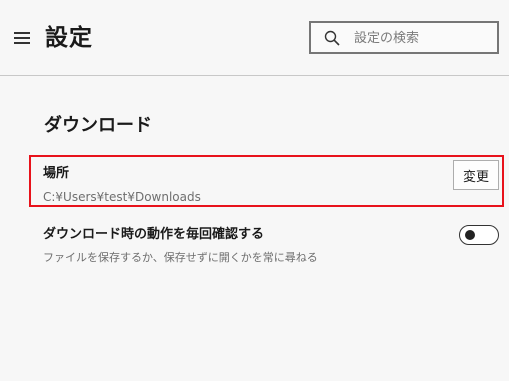 The image size is (509, 381). Describe the element at coordinates (476, 175) in the screenshot. I see `change-location-button: 変更` at that location.